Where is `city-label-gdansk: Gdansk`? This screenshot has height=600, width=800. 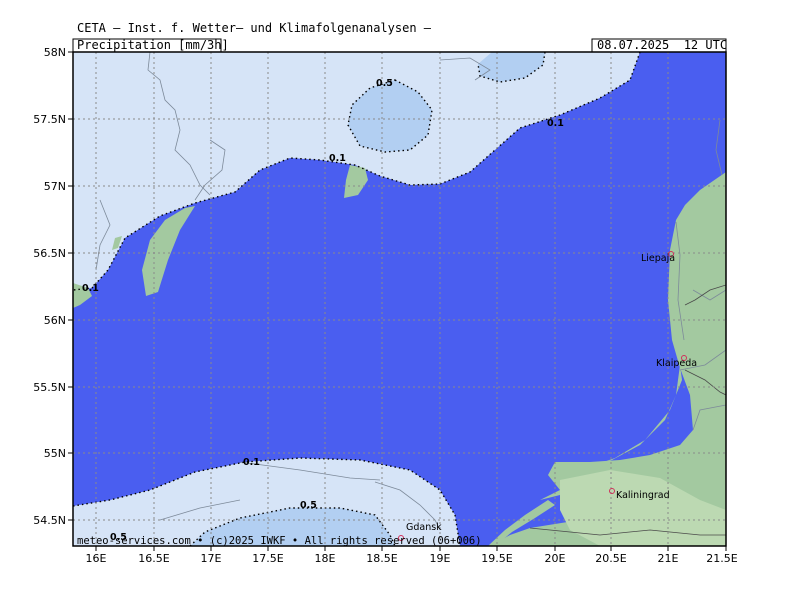
city-label-gdansk: Gdansk is located at coordinates (424, 527).